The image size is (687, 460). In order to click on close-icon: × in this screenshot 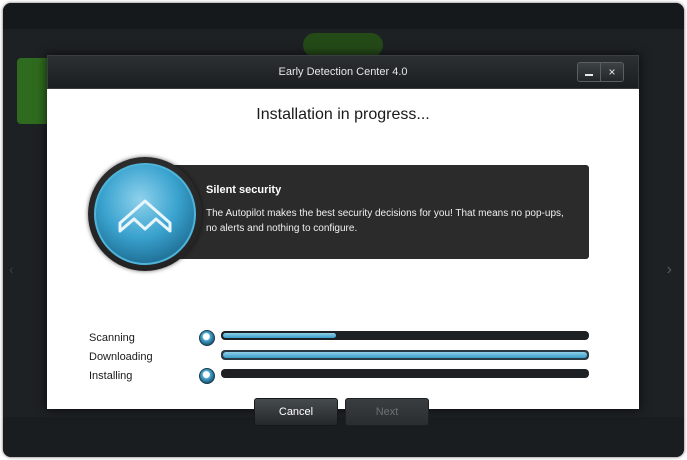, I will do `click(612, 72)`.